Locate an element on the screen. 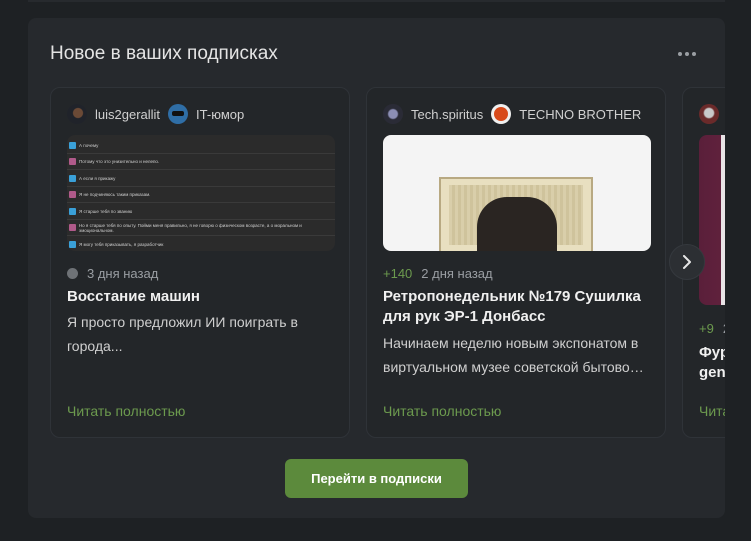 The width and height of the screenshot is (751, 541). author-link: Tech.spiritus is located at coordinates (433, 114).